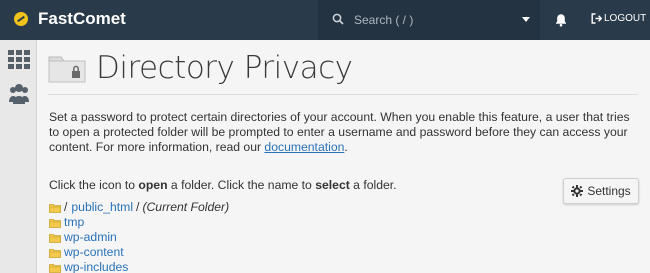 Image resolution: width=650 pixels, height=273 pixels. I want to click on brand-name: FastComet, so click(82, 18).